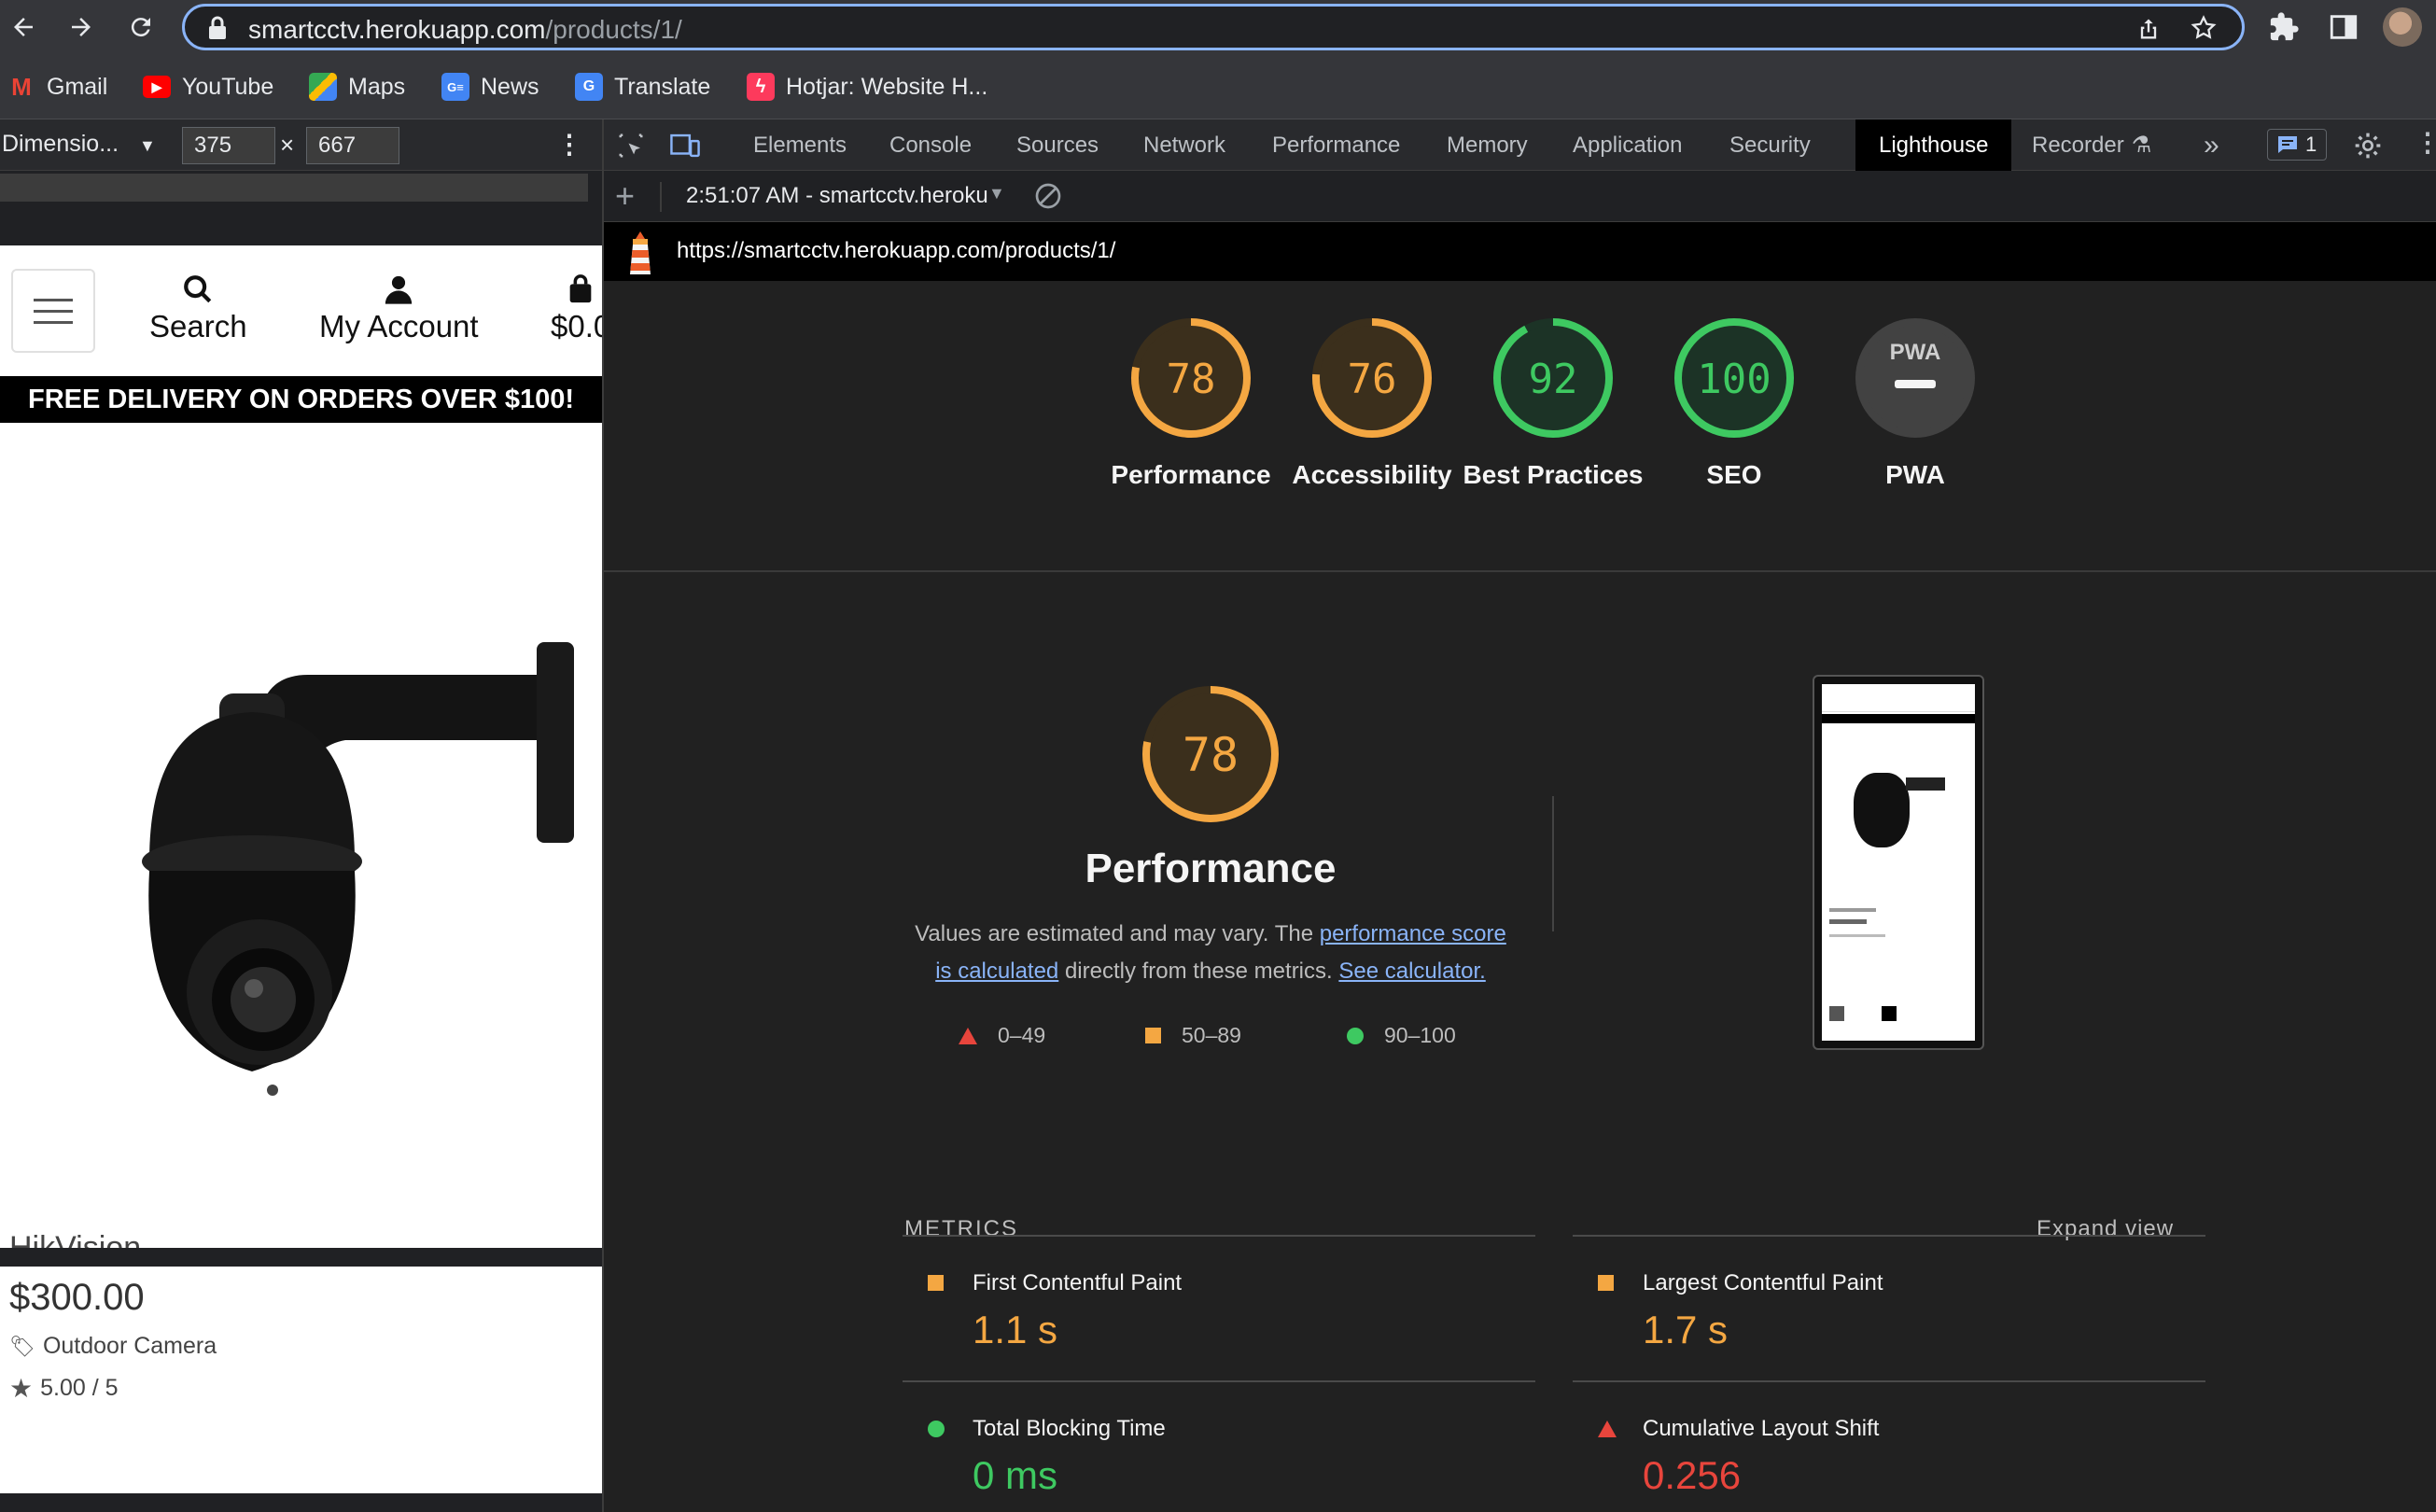  I want to click on settings-gear-icon, so click(2368, 146).